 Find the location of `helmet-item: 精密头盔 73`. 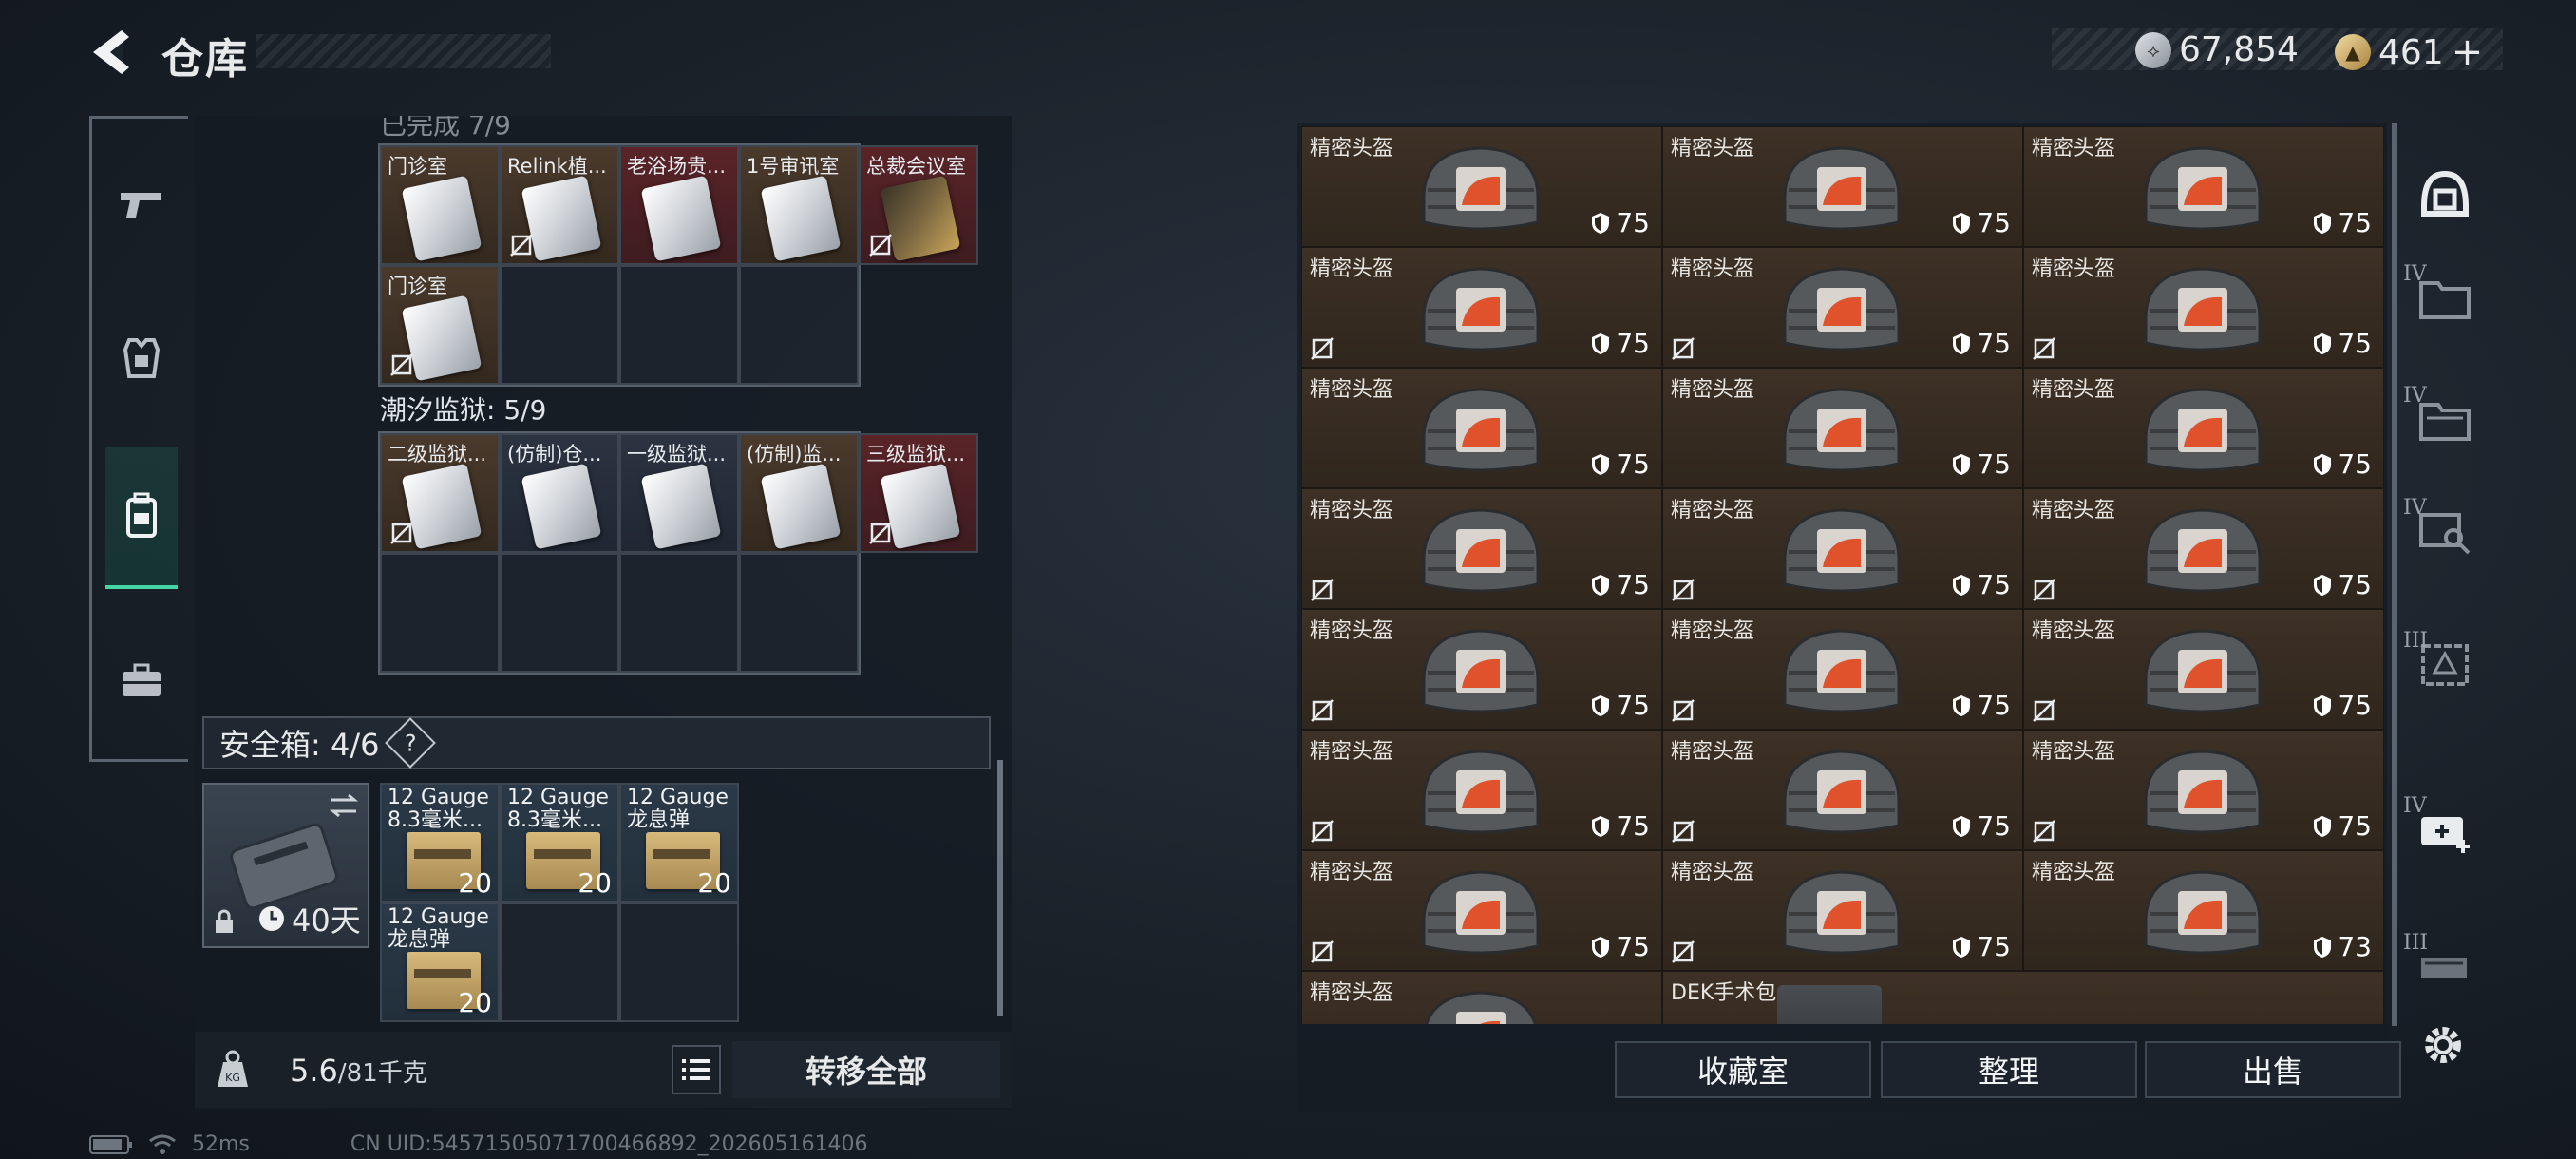

helmet-item: 精密头盔 73 is located at coordinates (2203, 910).